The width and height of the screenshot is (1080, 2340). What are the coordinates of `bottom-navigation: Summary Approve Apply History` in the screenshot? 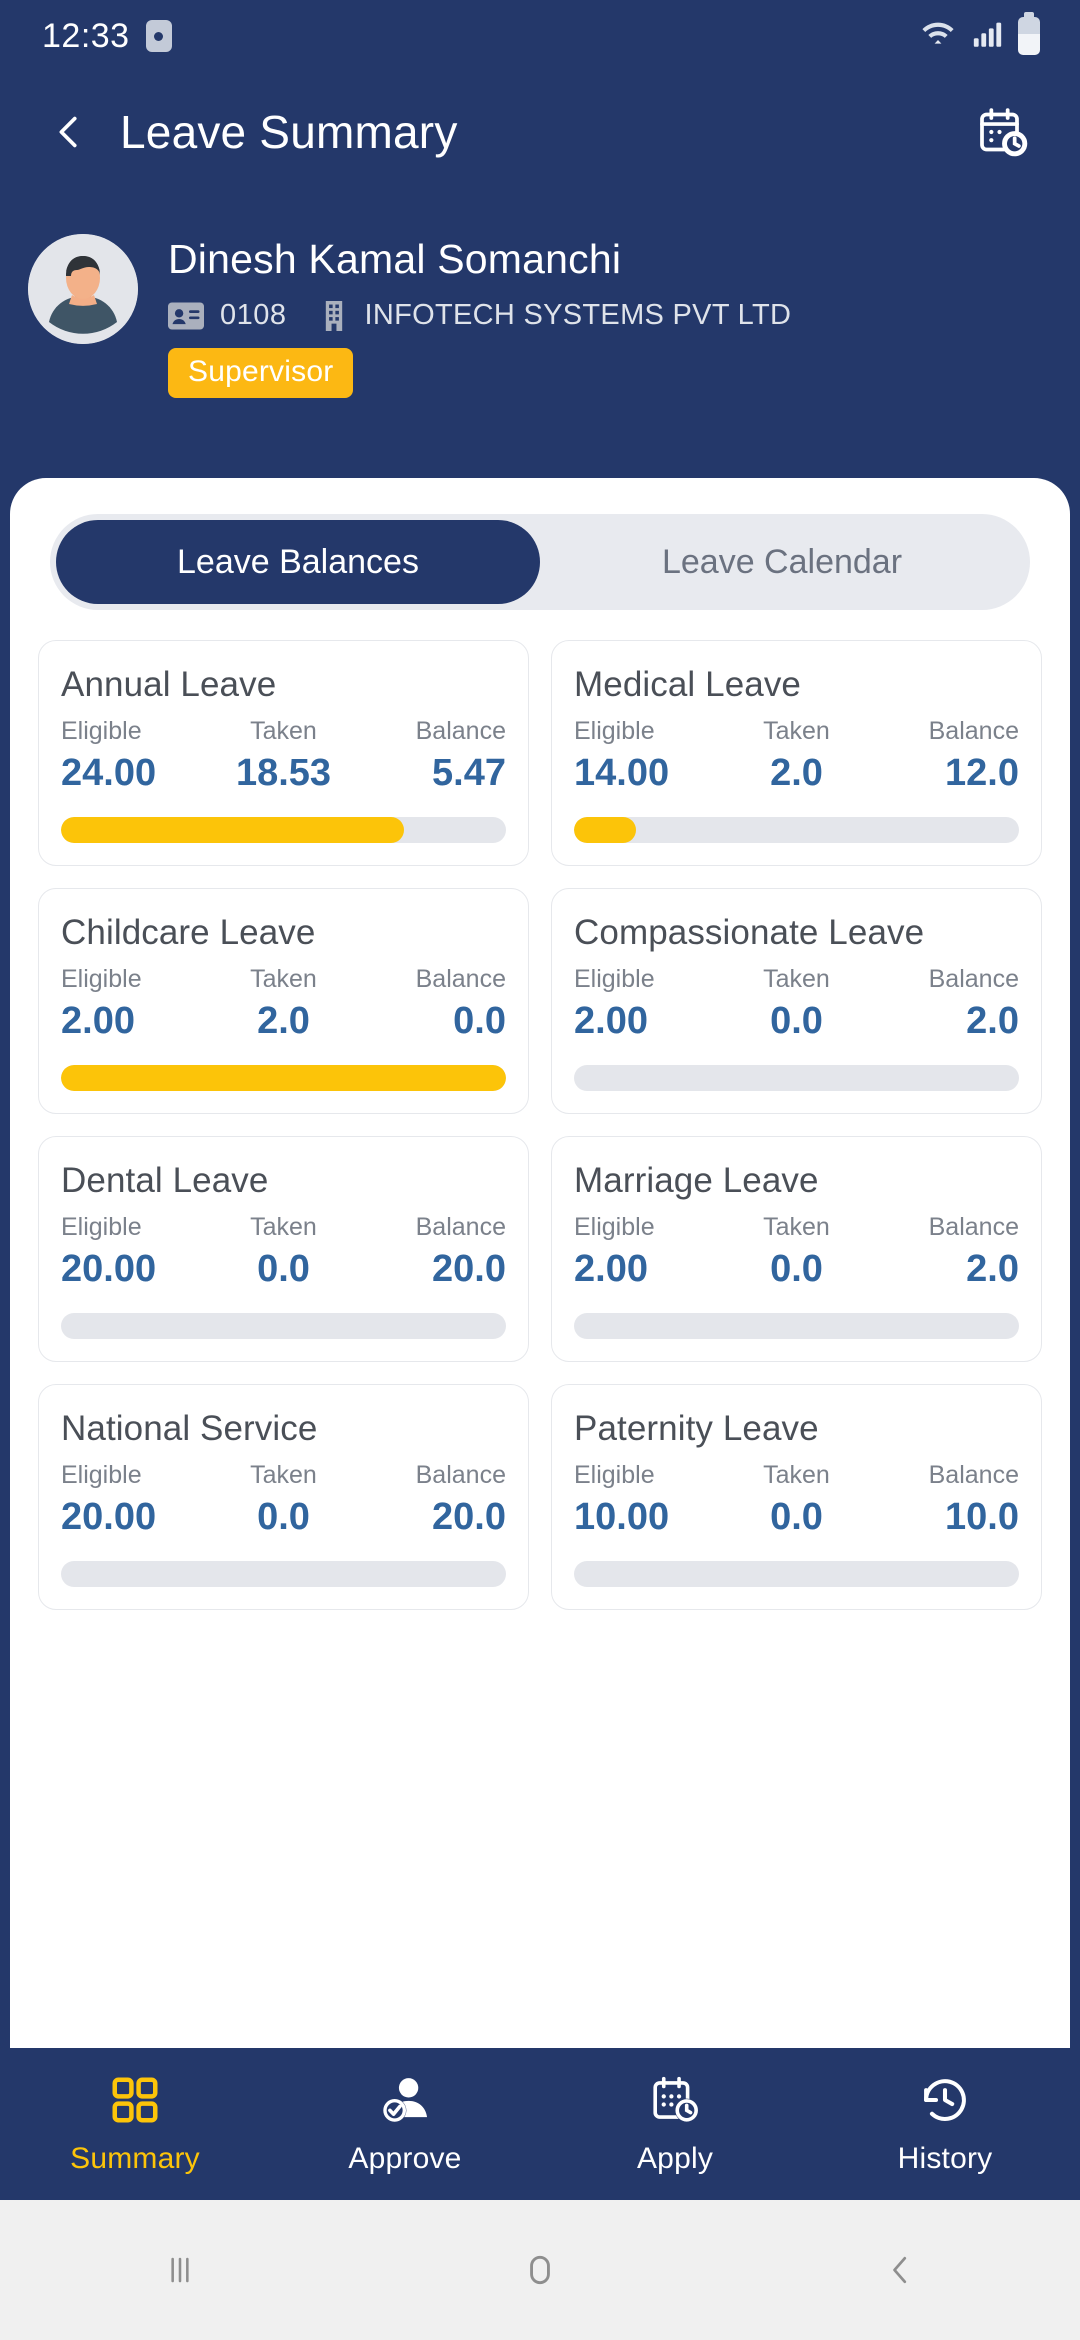 It's located at (540, 2124).